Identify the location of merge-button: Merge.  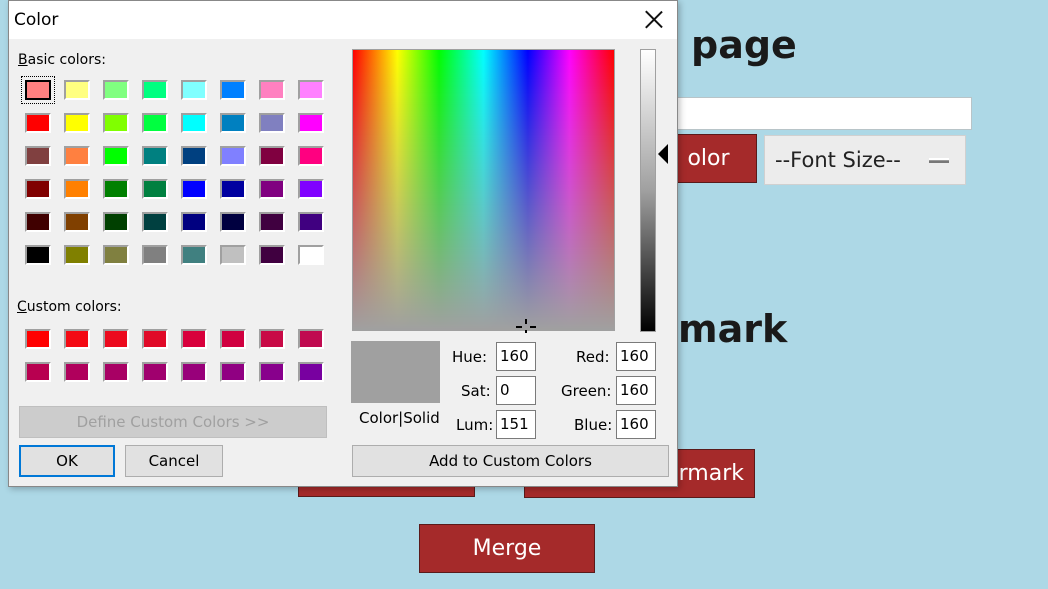
(507, 548).